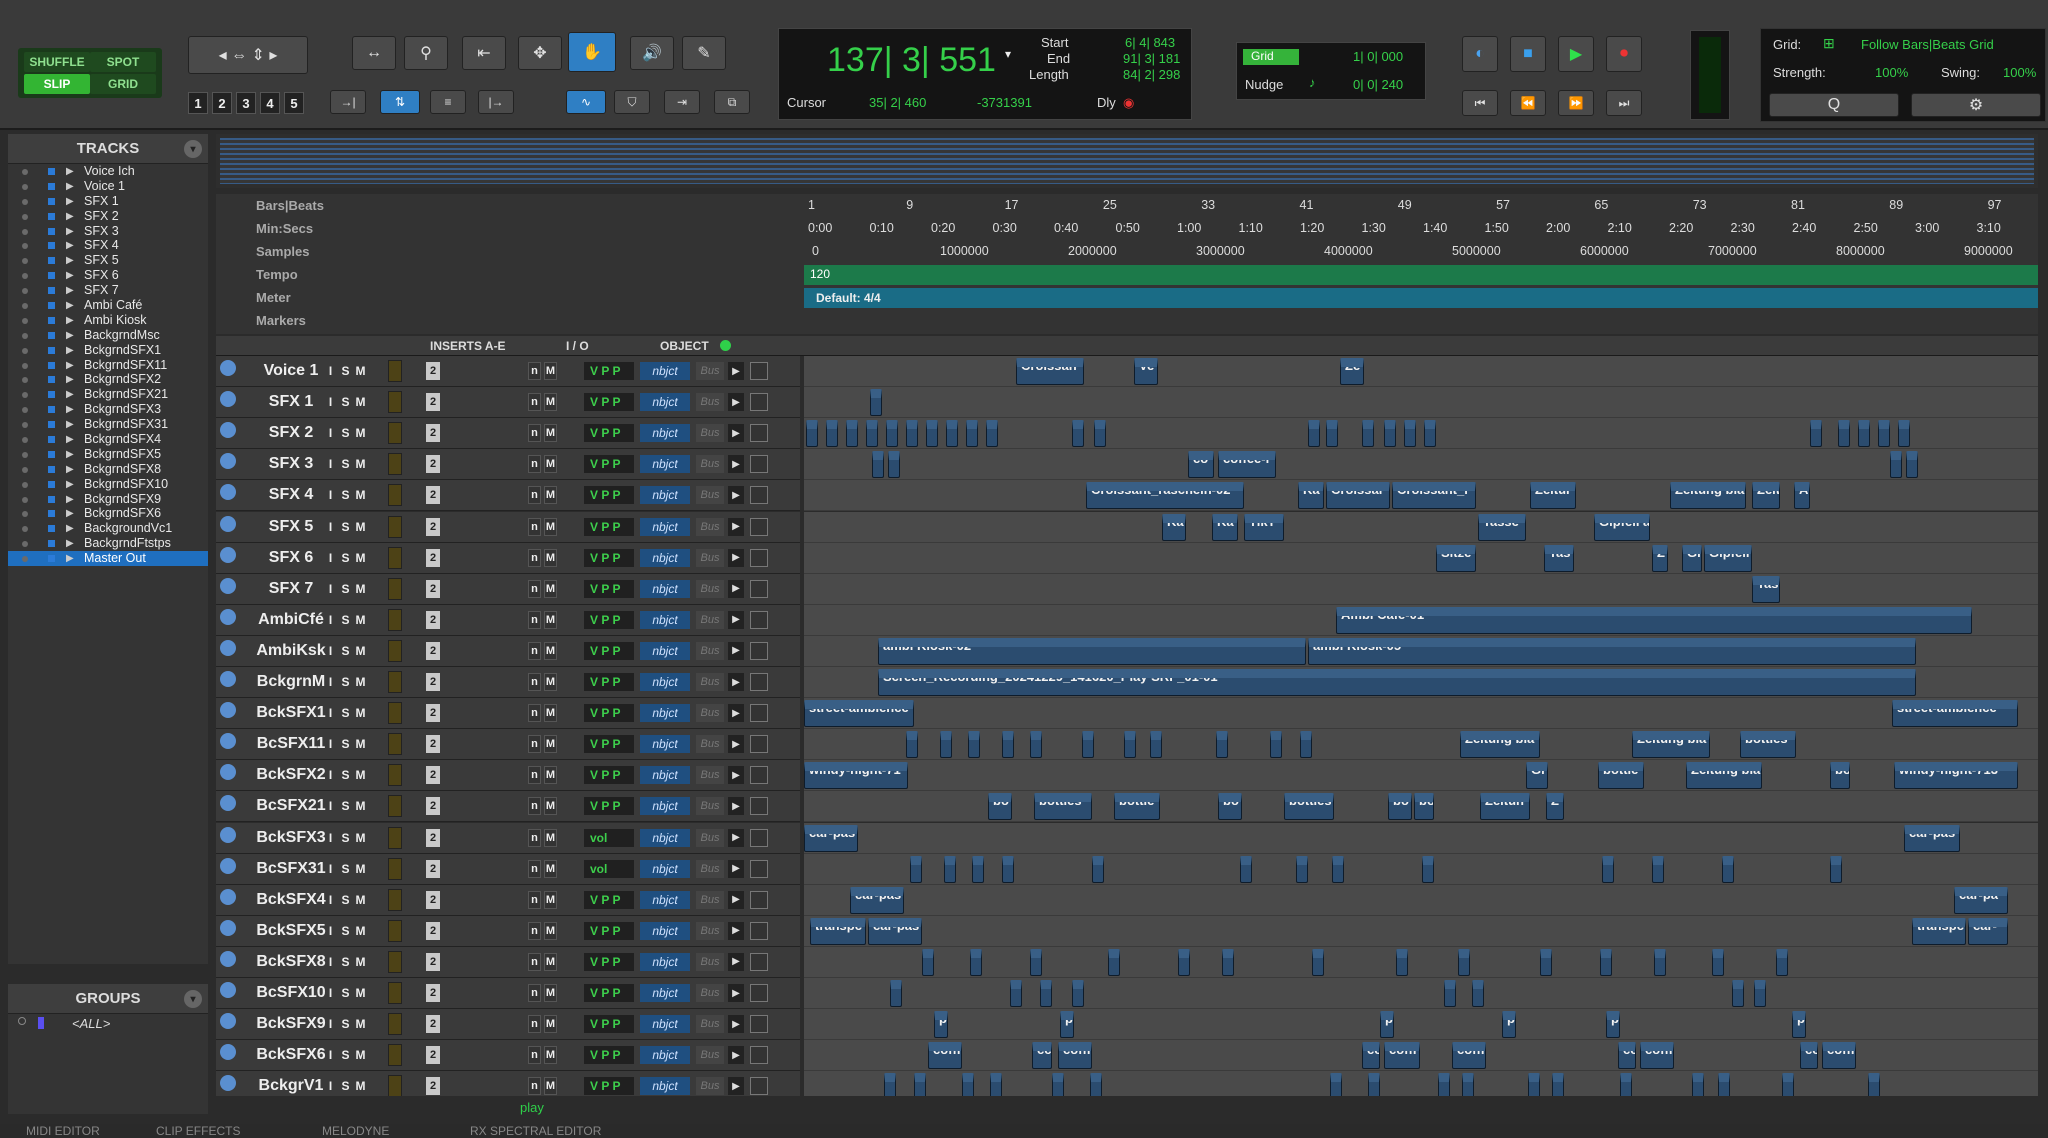 The image size is (2048, 1138). Describe the element at coordinates (108, 469) in the screenshot. I see `track-list-item: ▶ BckgrndSFX8` at that location.